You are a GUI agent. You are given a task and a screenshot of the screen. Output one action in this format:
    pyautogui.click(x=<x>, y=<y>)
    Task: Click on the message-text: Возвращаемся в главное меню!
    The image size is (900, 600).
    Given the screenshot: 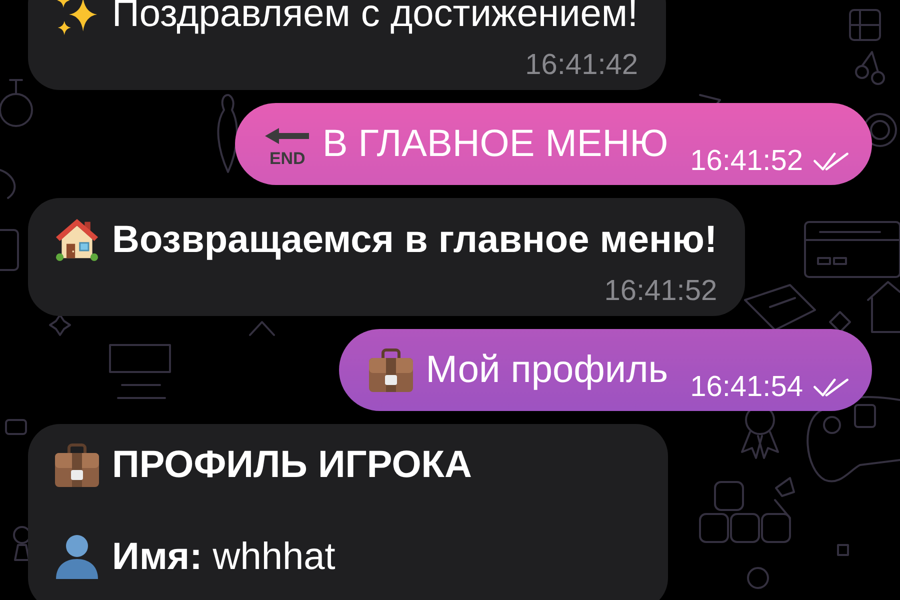 What is the action you would take?
    pyautogui.click(x=415, y=240)
    